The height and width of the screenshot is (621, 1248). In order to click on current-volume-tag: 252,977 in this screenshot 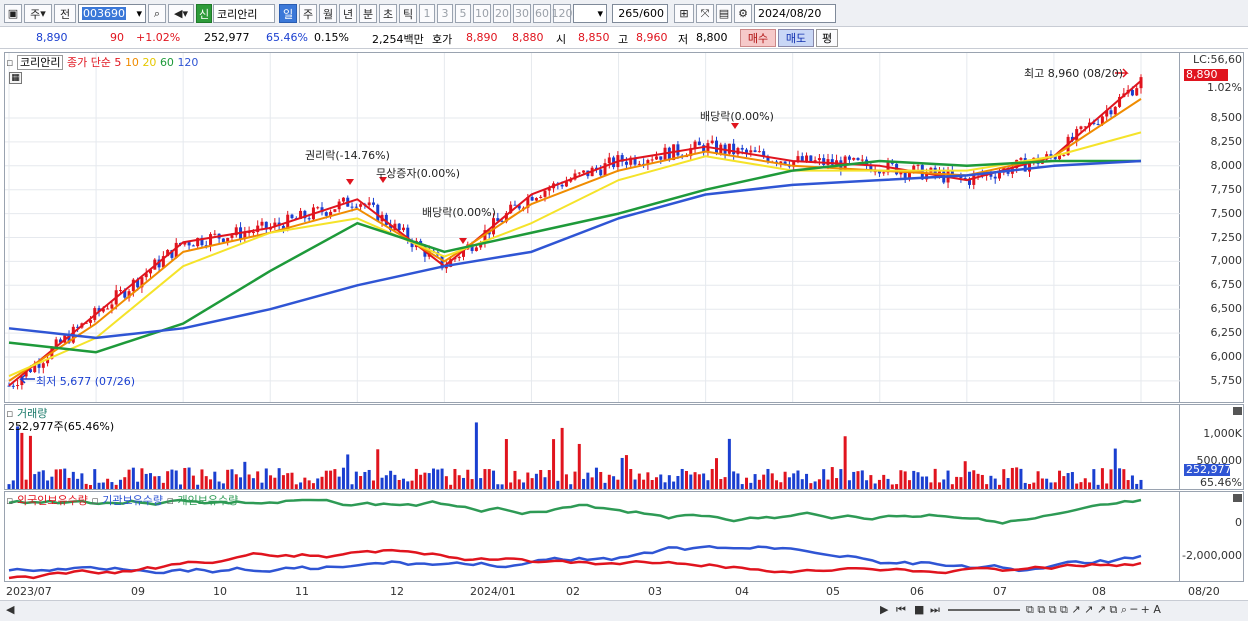, I will do `click(1208, 469)`.